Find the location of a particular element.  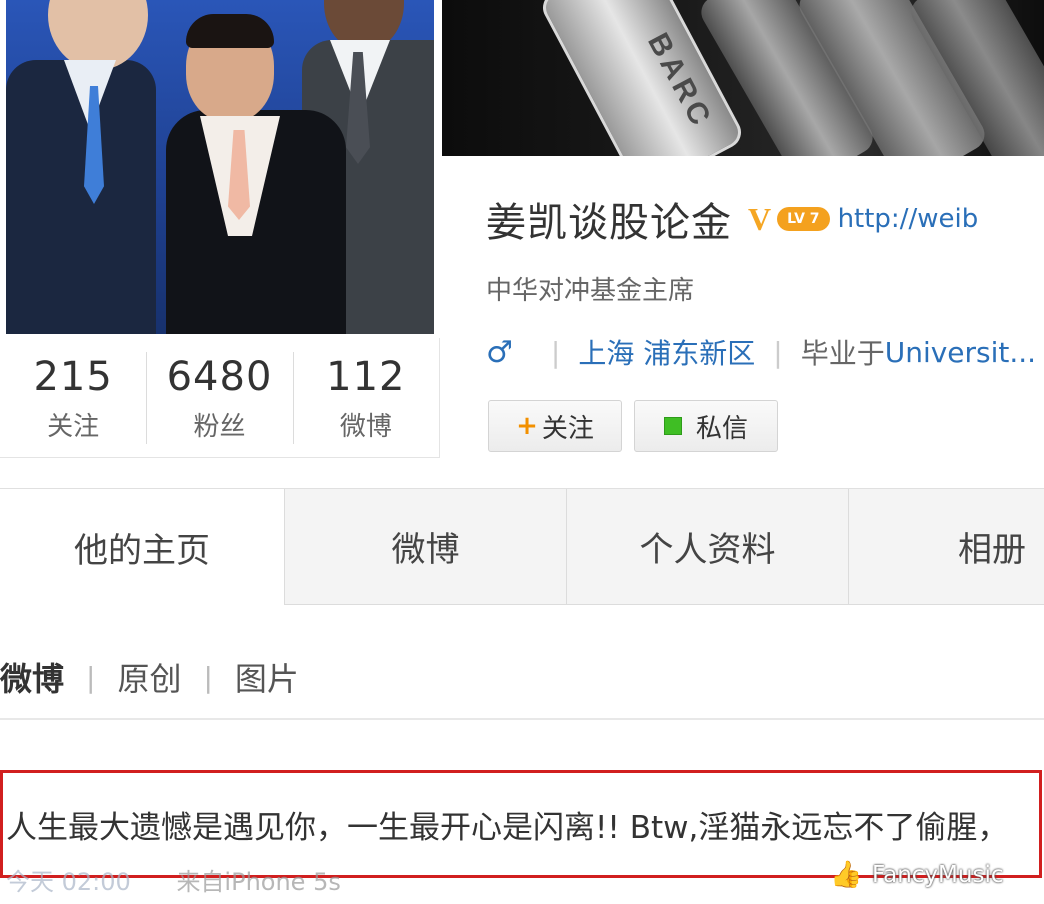

profile-name-row: 姜凯谈股论金 V LV 7 http://weib is located at coordinates (732, 219).